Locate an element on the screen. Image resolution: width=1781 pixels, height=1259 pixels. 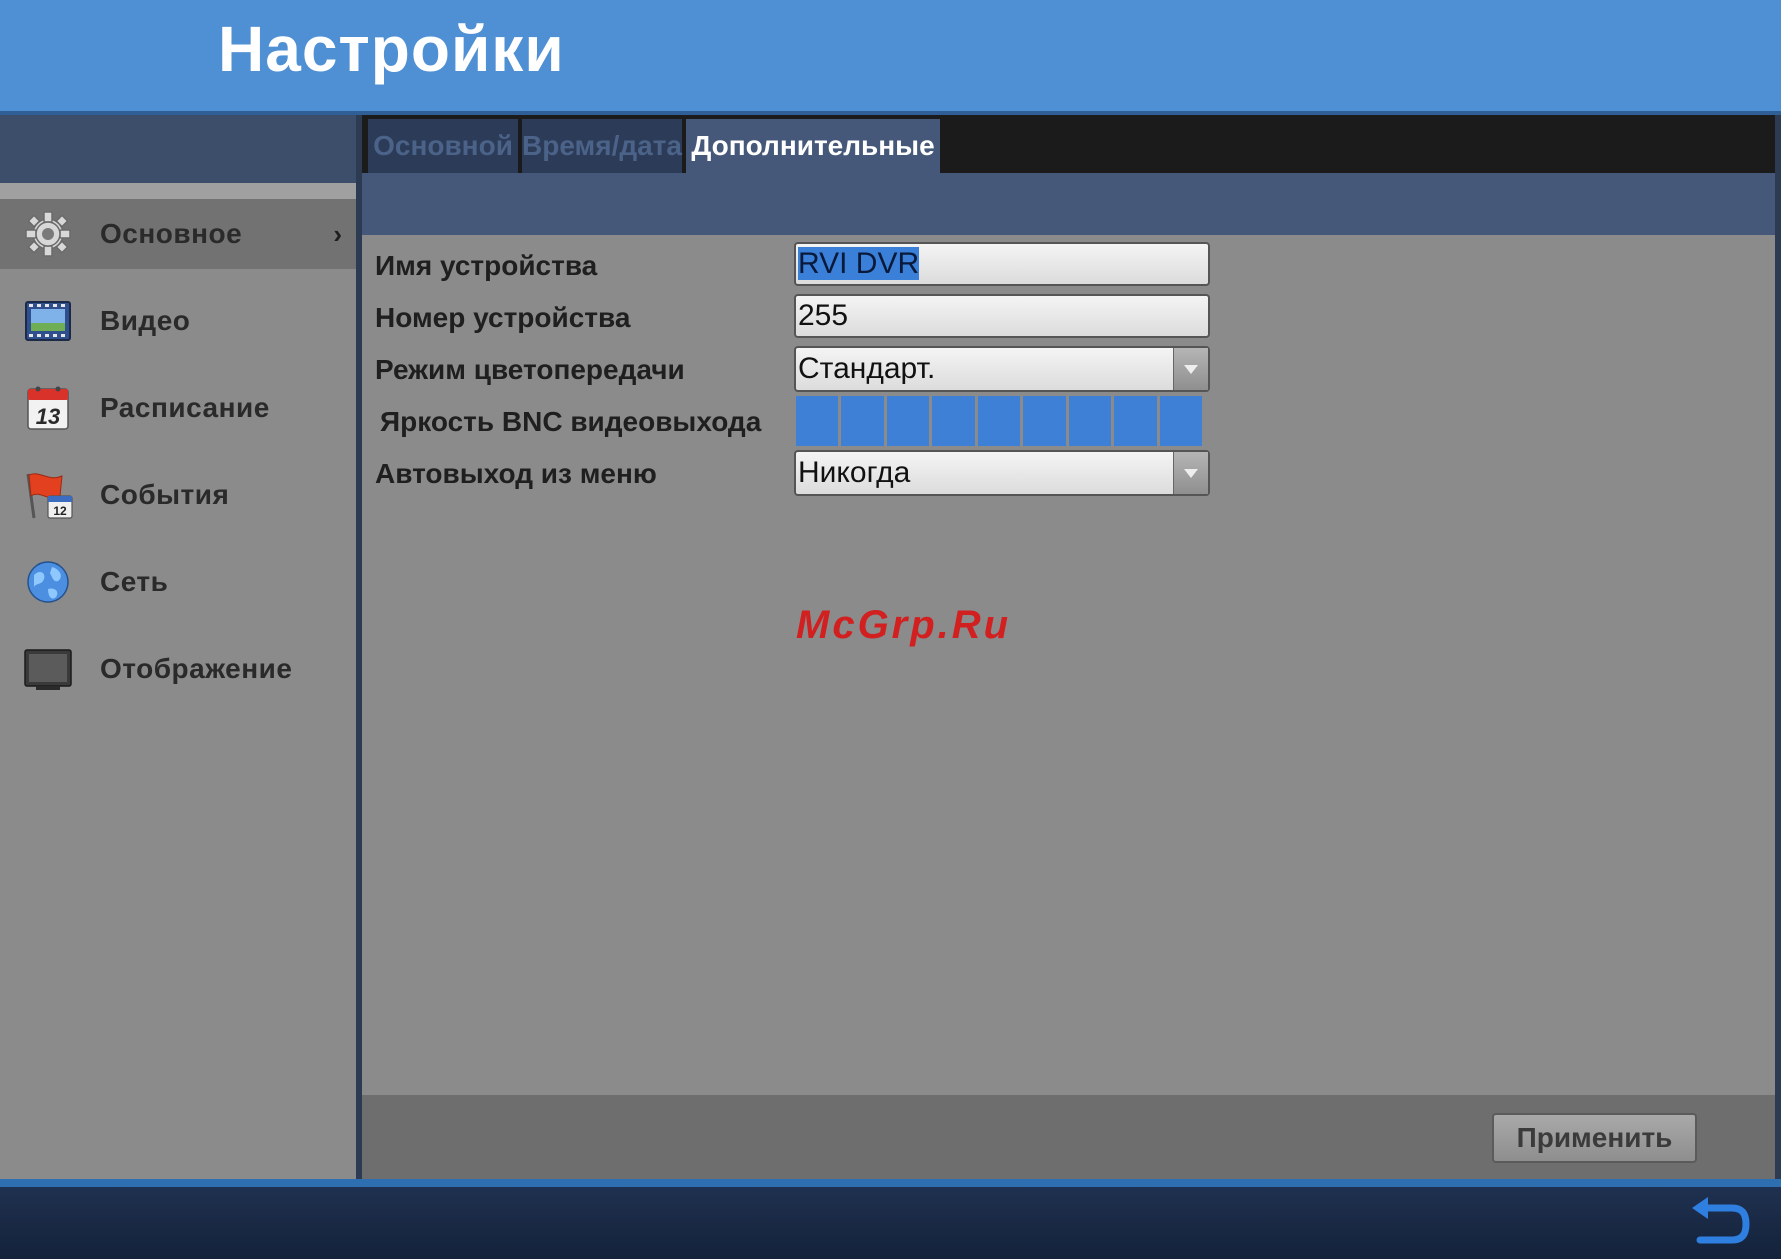
events-icon-number: 12 is located at coordinates (60, 511).